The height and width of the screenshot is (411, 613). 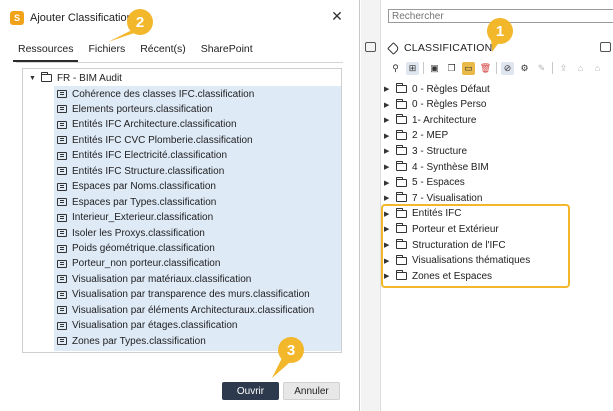 I want to click on settings-icon: ⚙, so click(x=524, y=68).